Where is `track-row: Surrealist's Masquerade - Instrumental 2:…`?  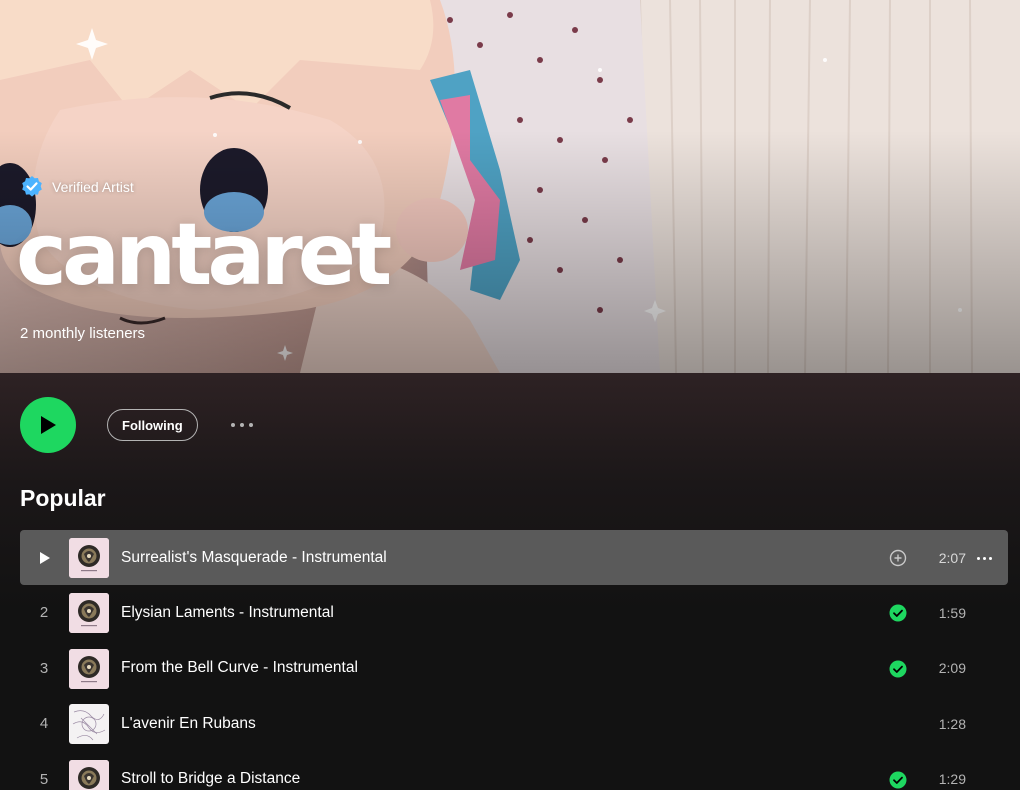
track-row: Surrealist's Masquerade - Instrumental 2:… is located at coordinates (514, 557).